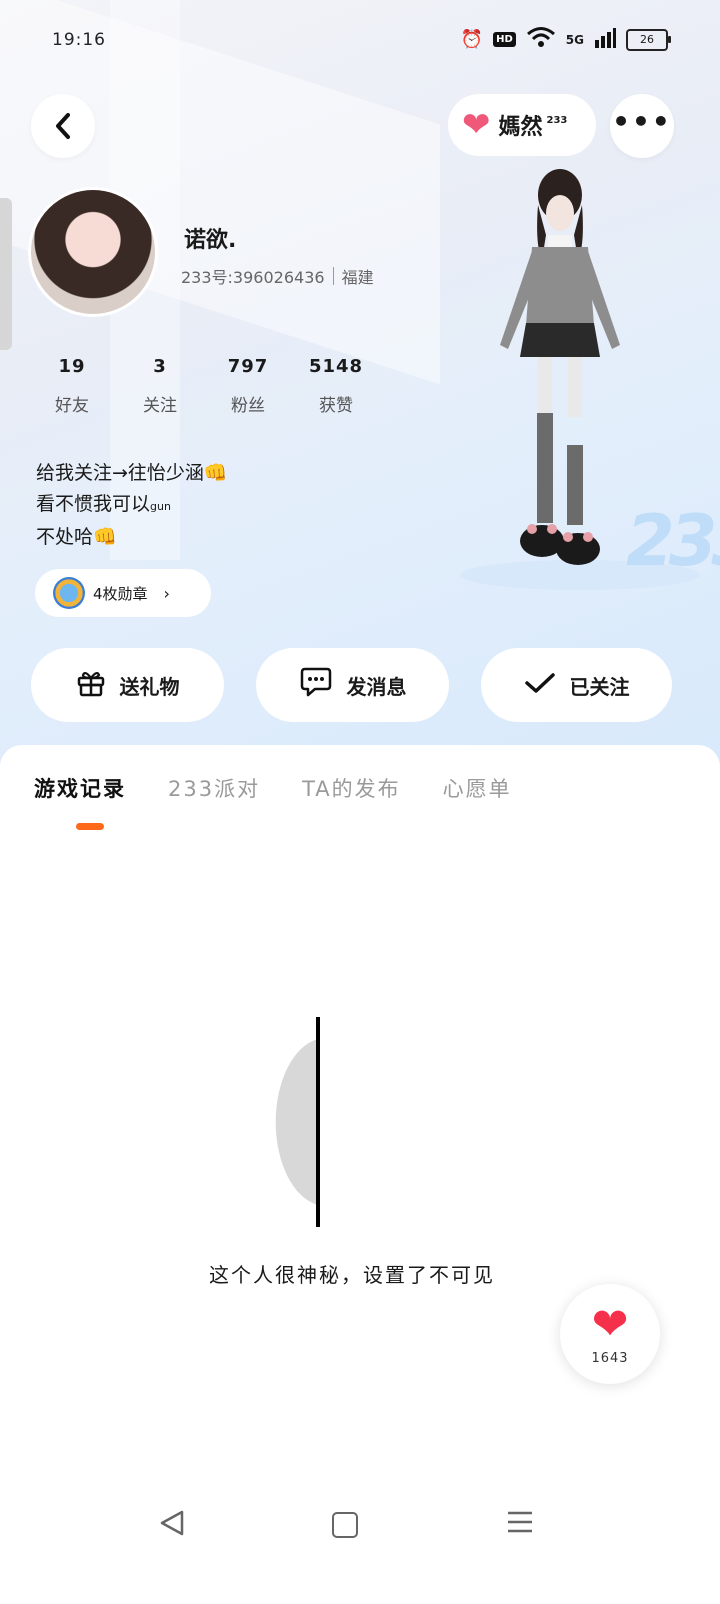 The height and width of the screenshot is (1604, 720). I want to click on battery-icon: 26, so click(648, 39).